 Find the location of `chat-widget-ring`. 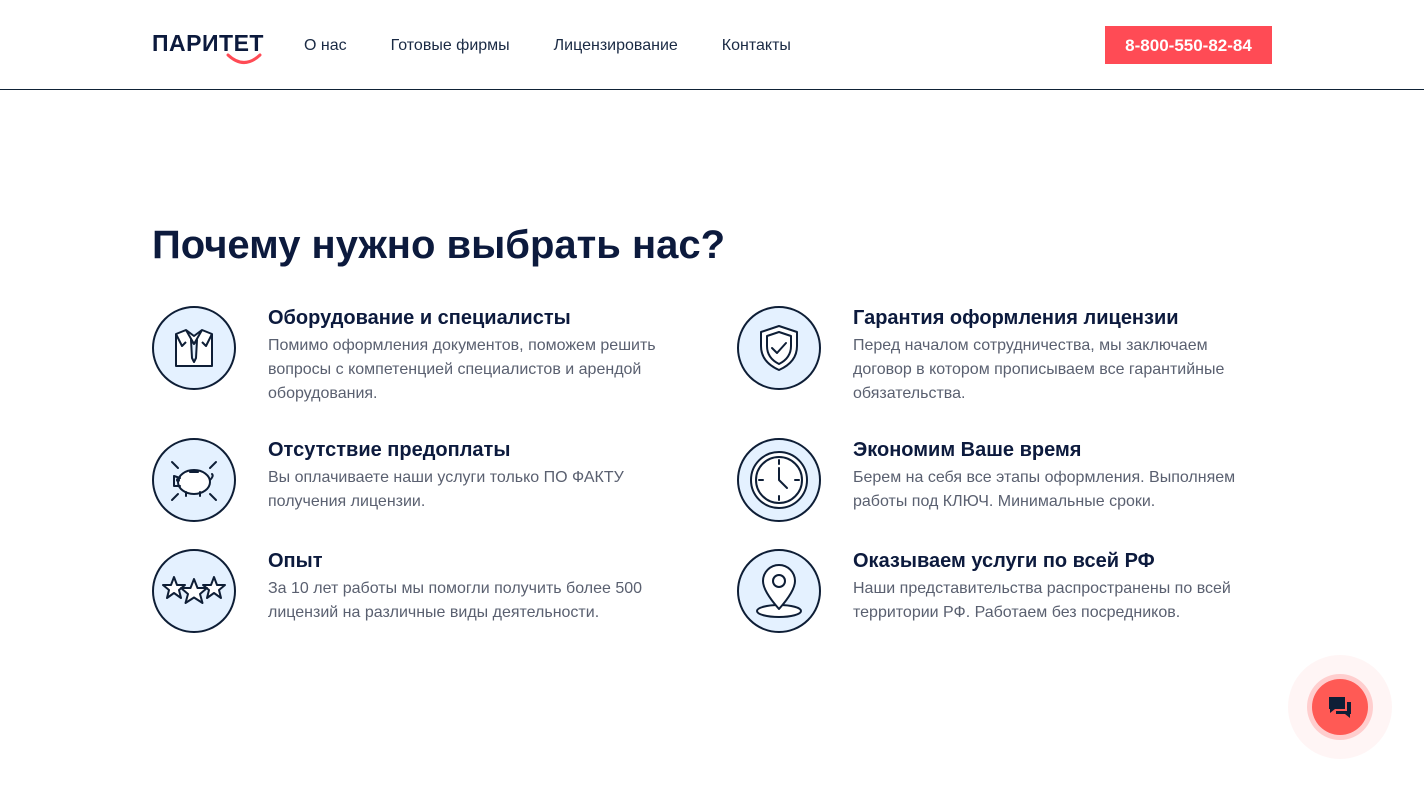

chat-widget-ring is located at coordinates (1340, 707).